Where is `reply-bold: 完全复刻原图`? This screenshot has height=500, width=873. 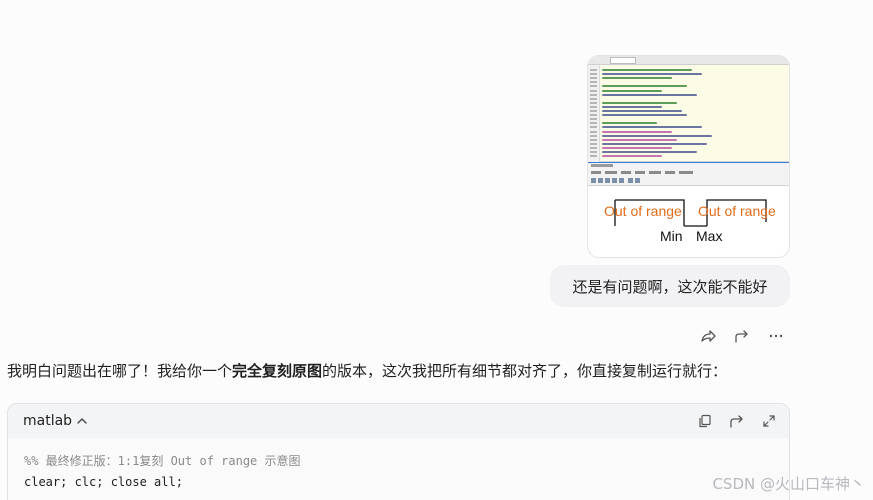
reply-bold: 完全复刻原图 is located at coordinates (277, 371).